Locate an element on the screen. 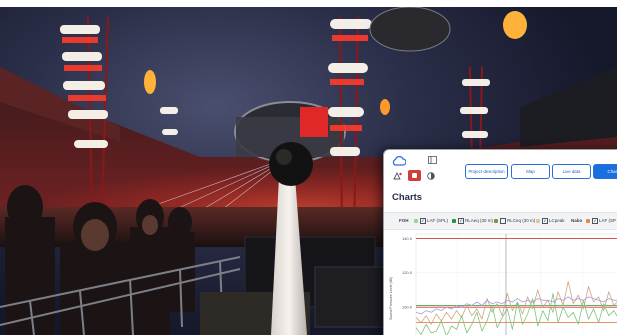 This screenshot has height=335, width=617. nav-charts-button: Charts is located at coordinates (605, 171).